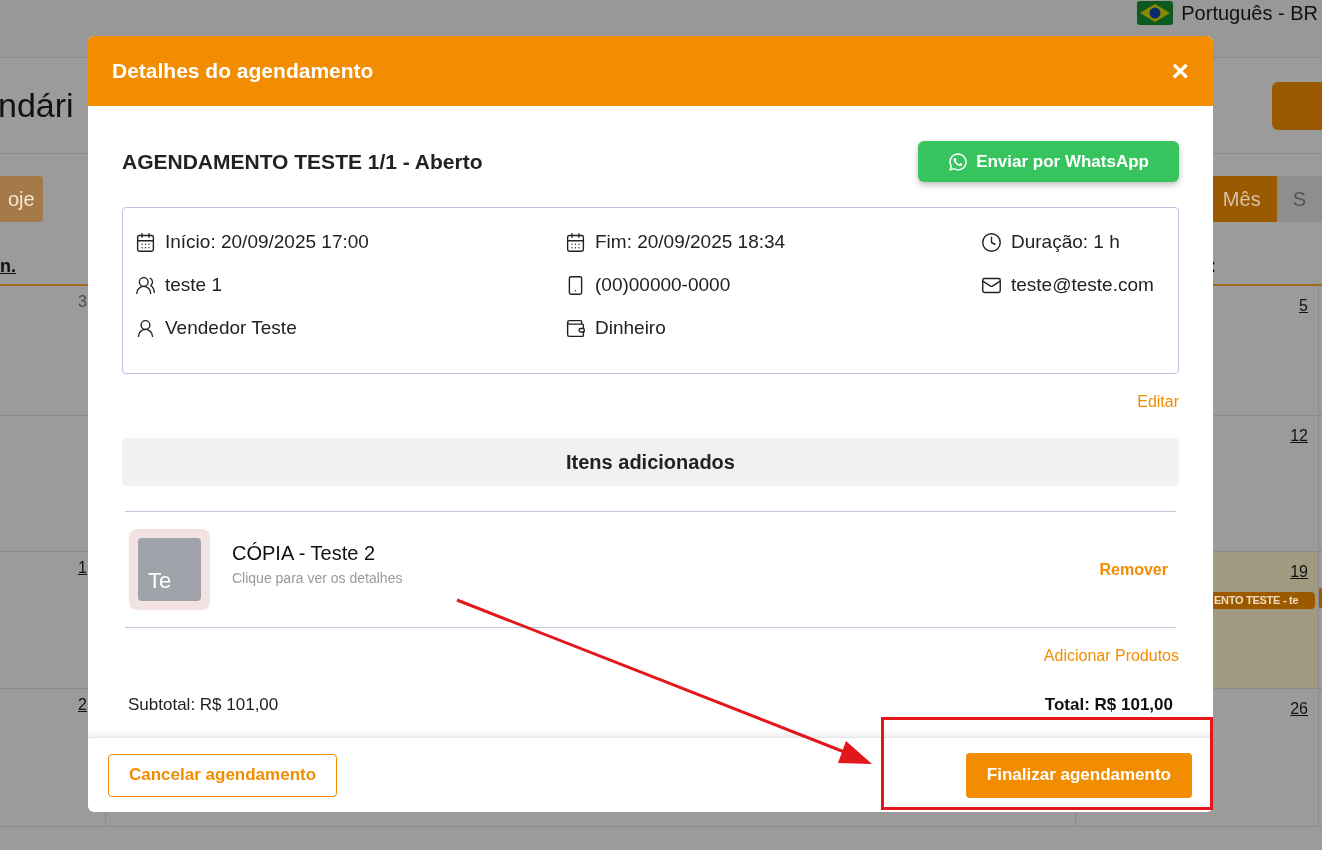 Image resolution: width=1322 pixels, height=850 pixels. I want to click on whatsapp-icon, so click(958, 161).